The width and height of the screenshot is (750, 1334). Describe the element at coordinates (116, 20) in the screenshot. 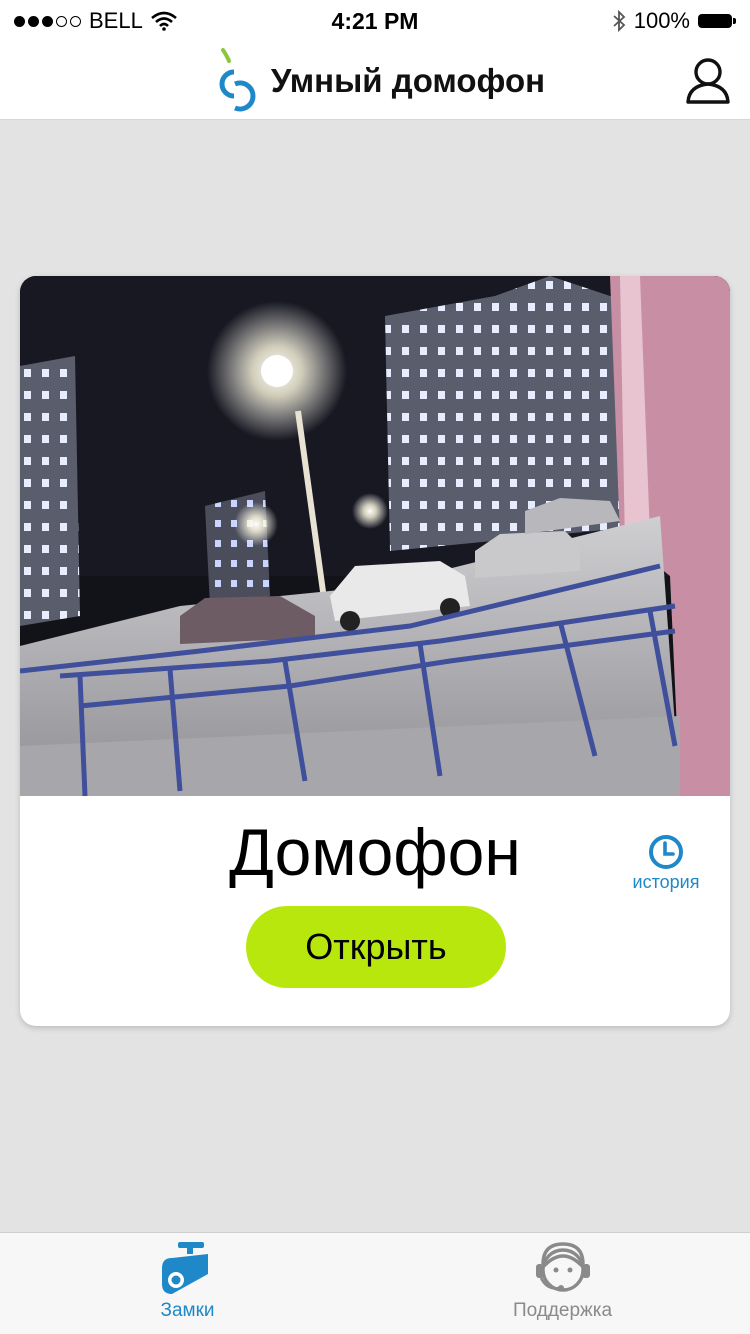

I see `carrier-name: BELL` at that location.